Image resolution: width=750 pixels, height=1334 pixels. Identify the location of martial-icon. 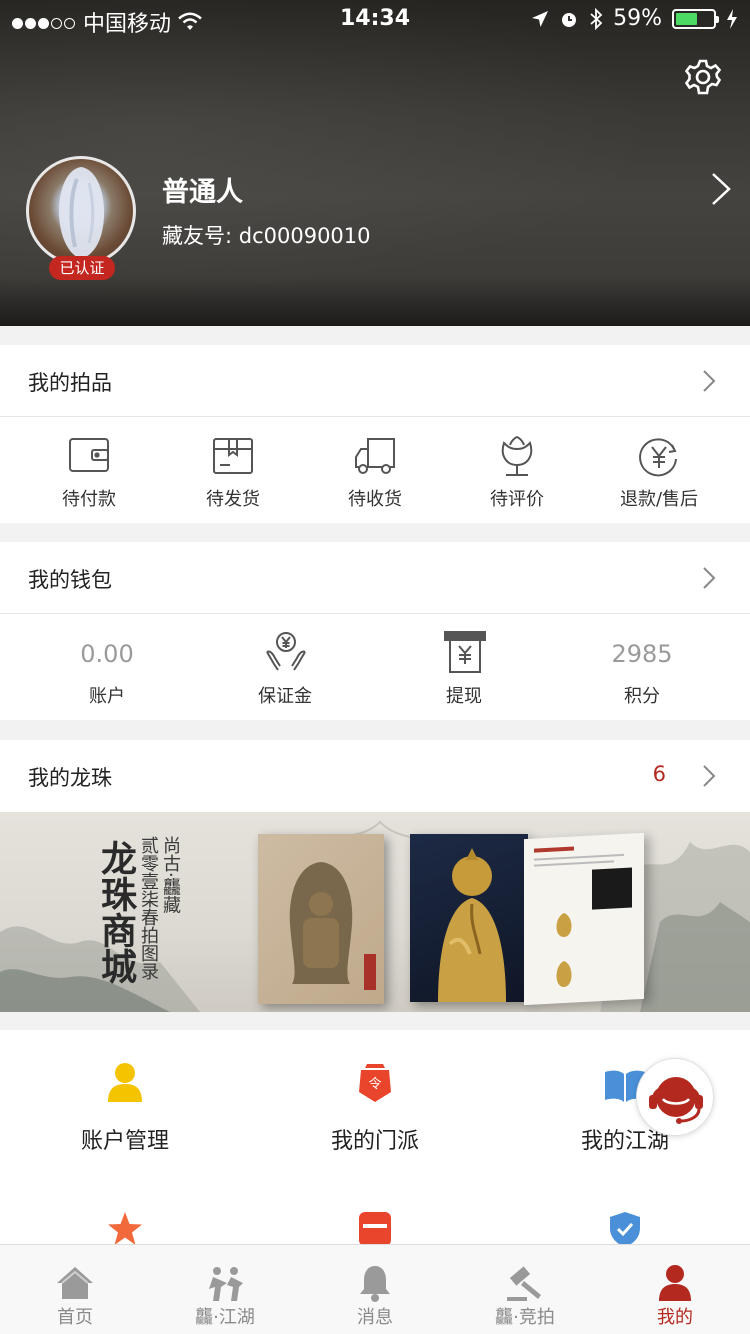
(226, 1284).